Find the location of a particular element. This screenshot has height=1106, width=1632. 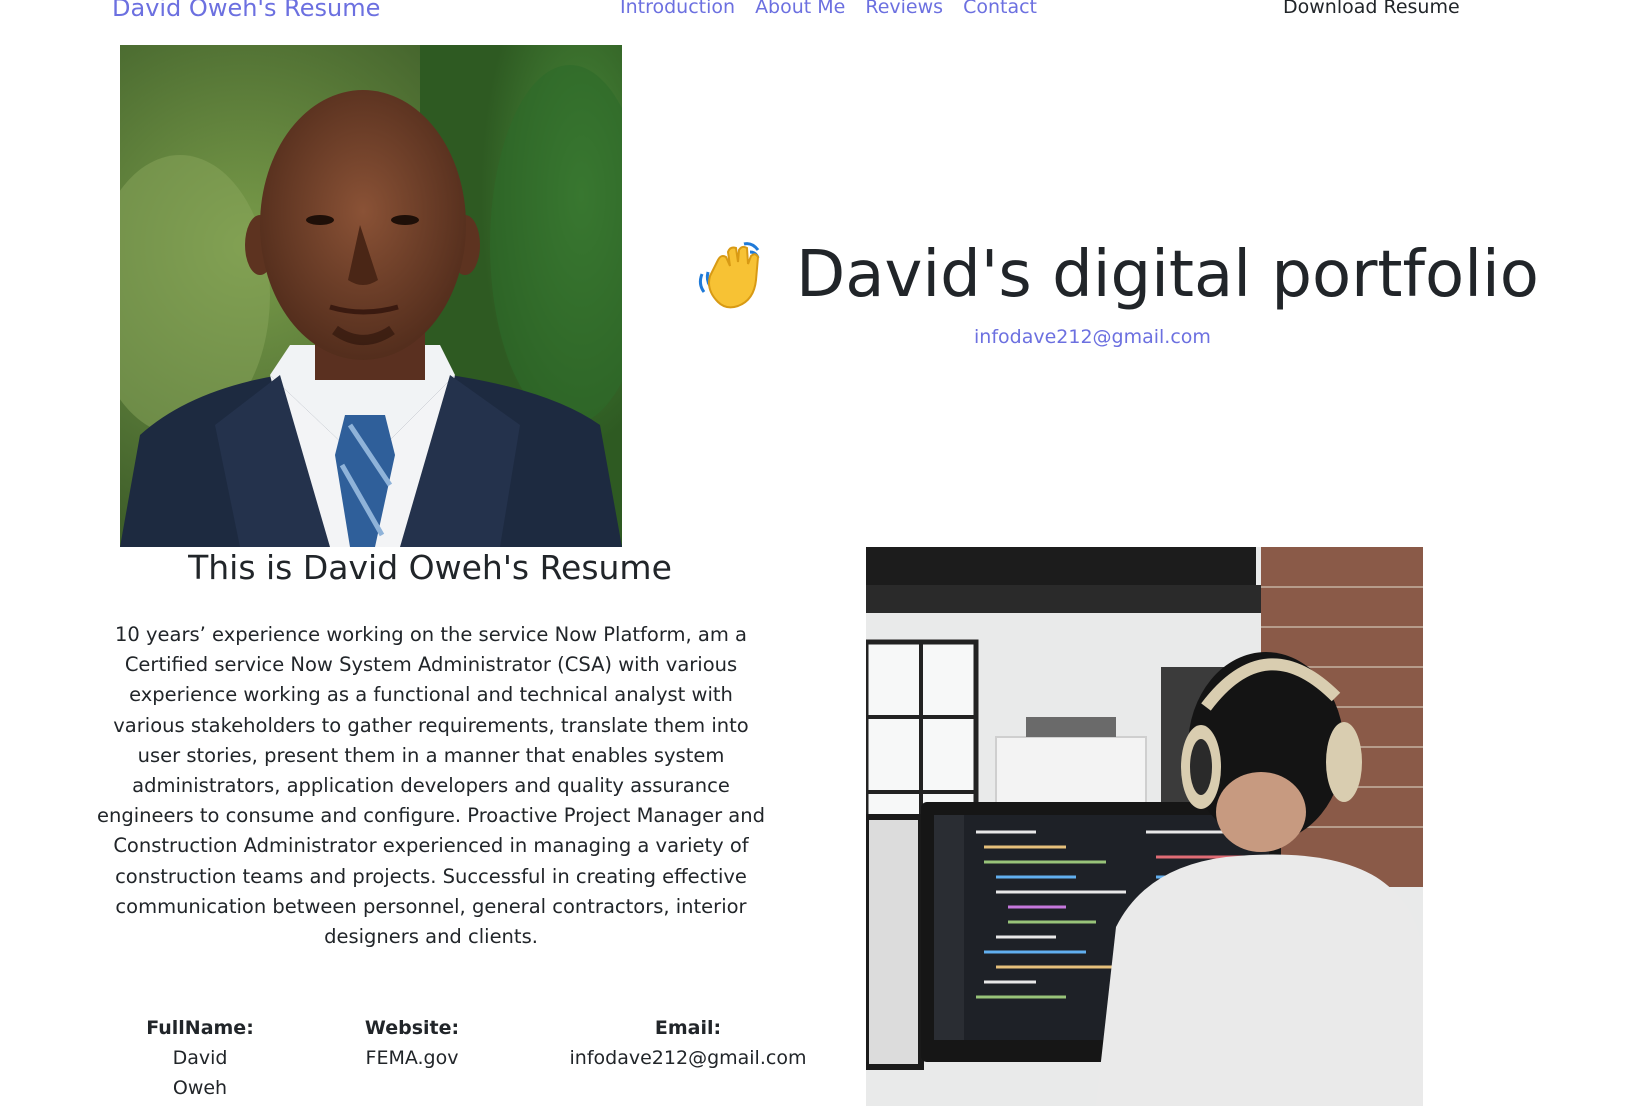

hero-email-link: infodave212@gmail.com is located at coordinates (1092, 337).